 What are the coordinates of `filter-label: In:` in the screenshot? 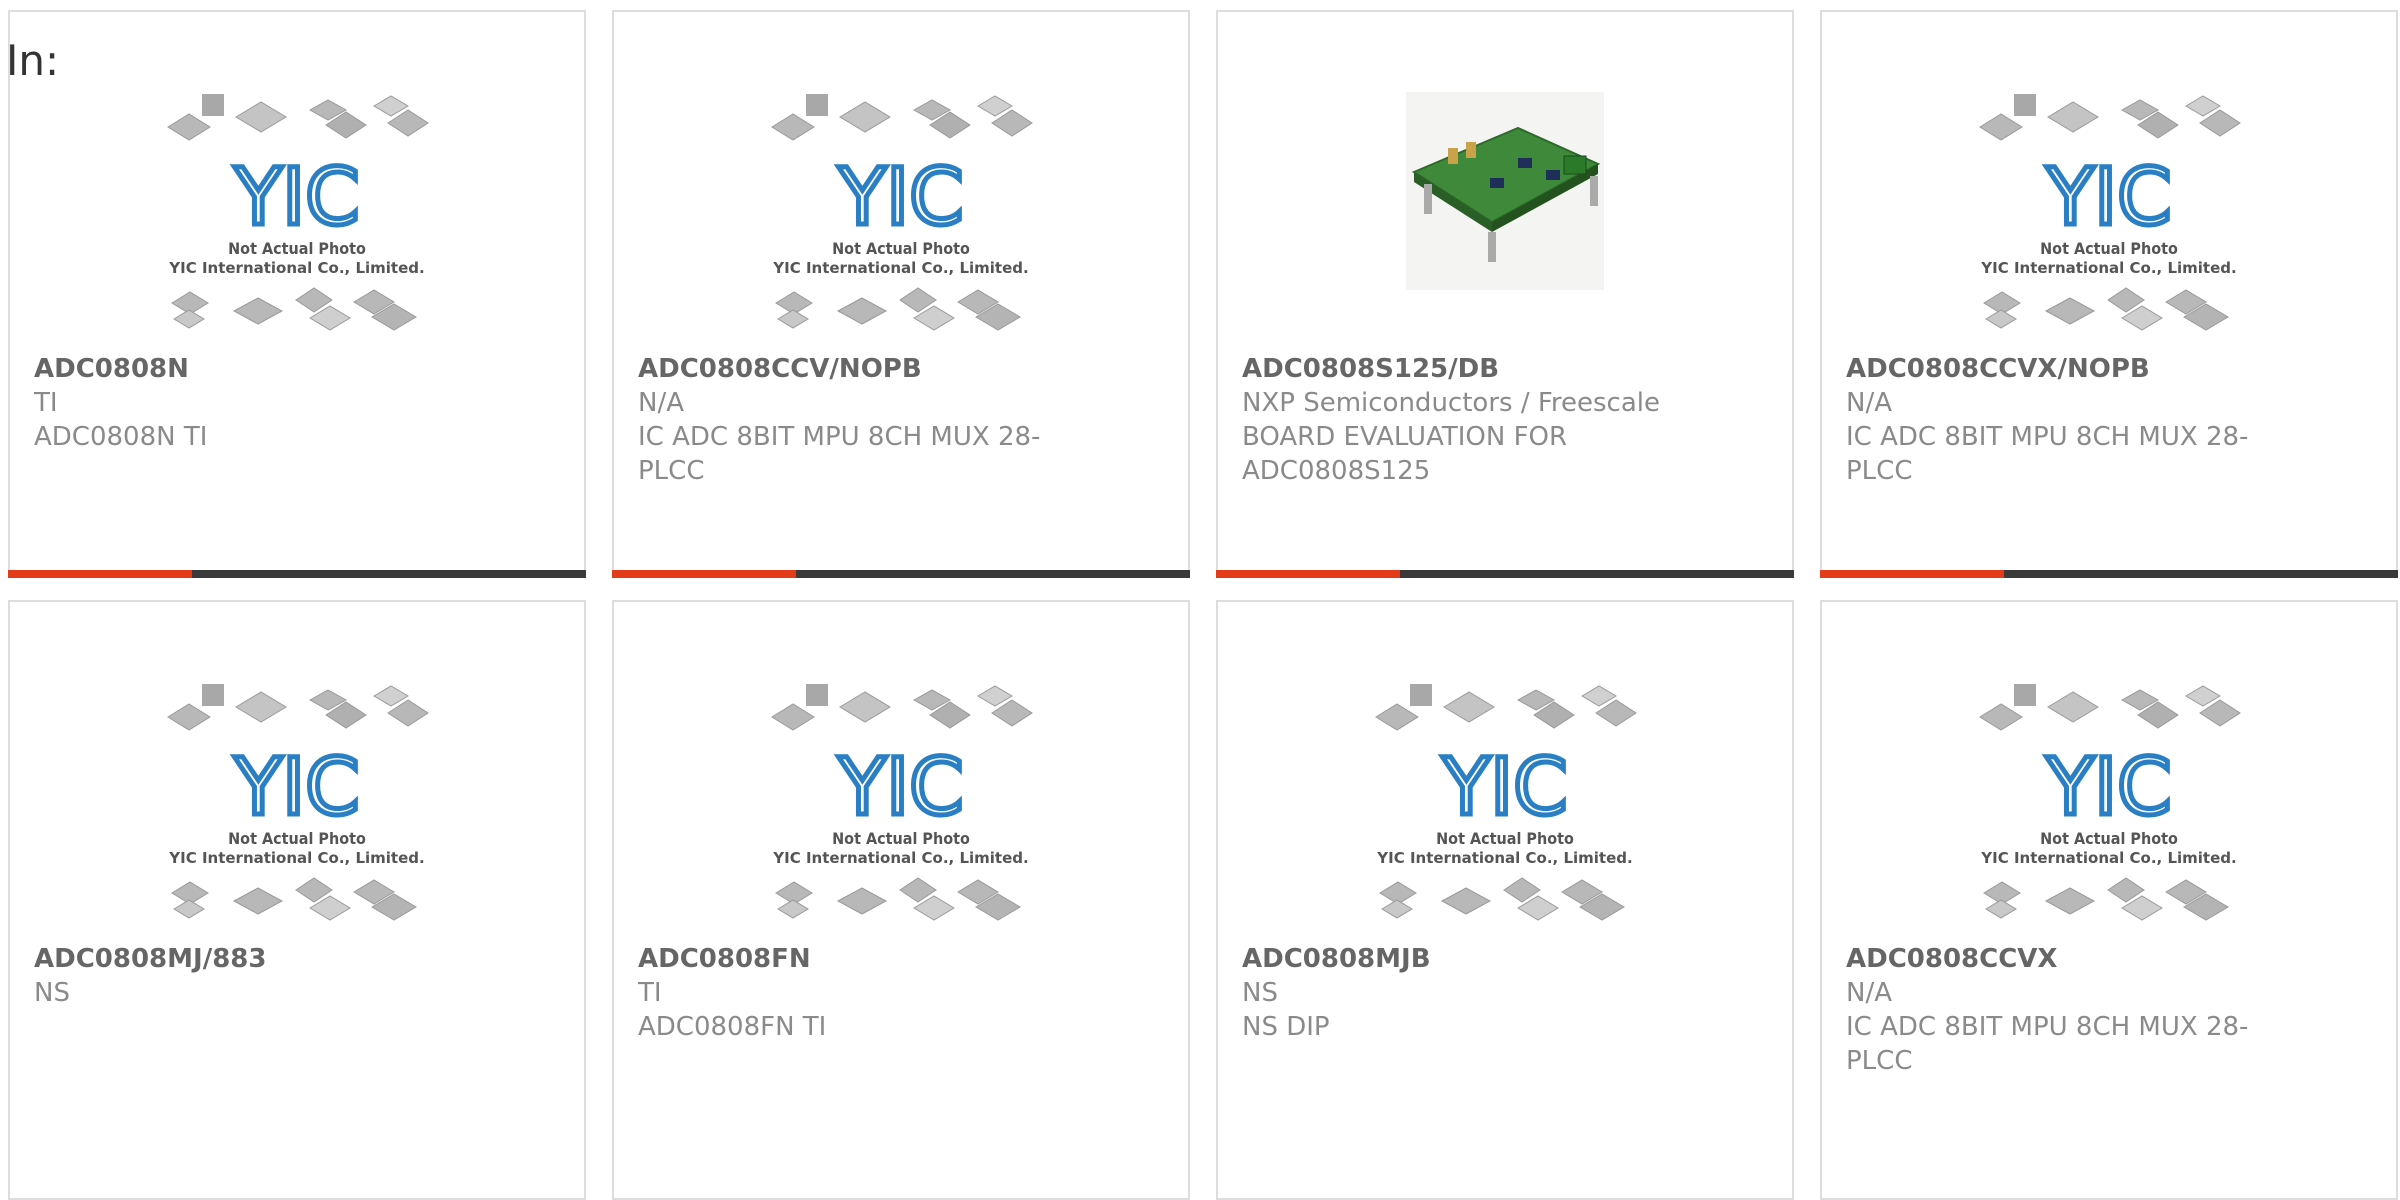 It's located at (33, 60).